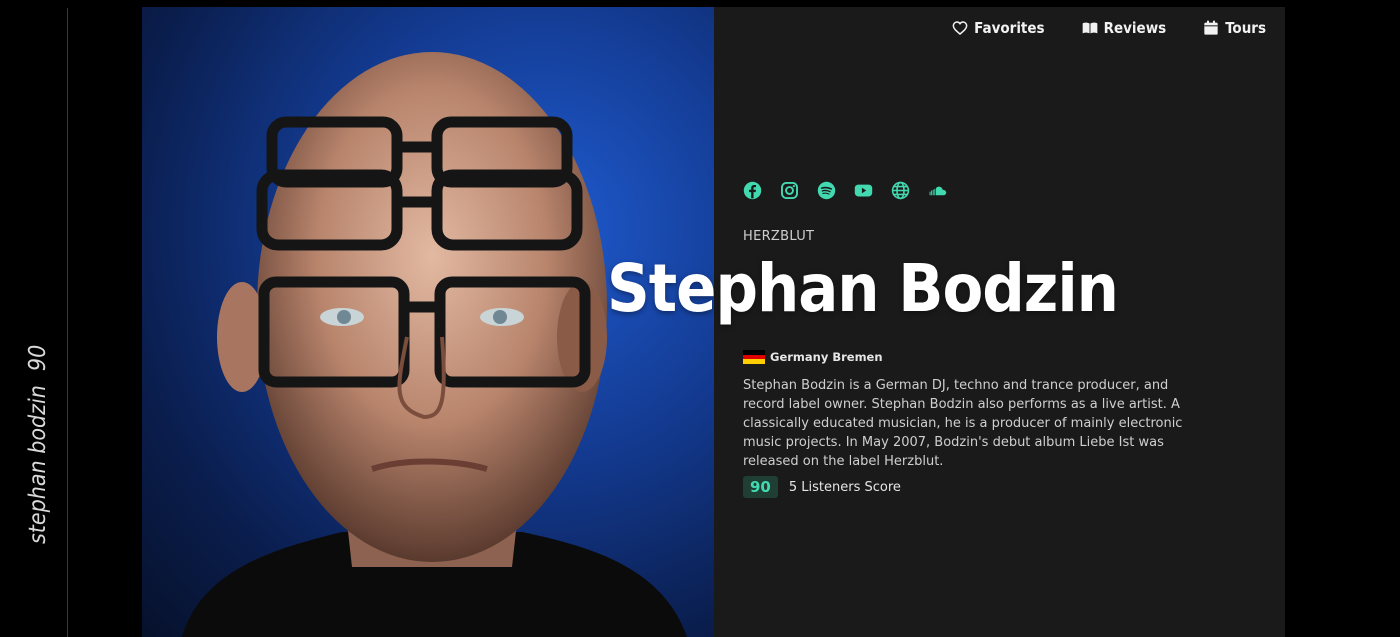 The height and width of the screenshot is (637, 1400). What do you see at coordinates (1211, 27) in the screenshot?
I see `calendar-icon` at bounding box center [1211, 27].